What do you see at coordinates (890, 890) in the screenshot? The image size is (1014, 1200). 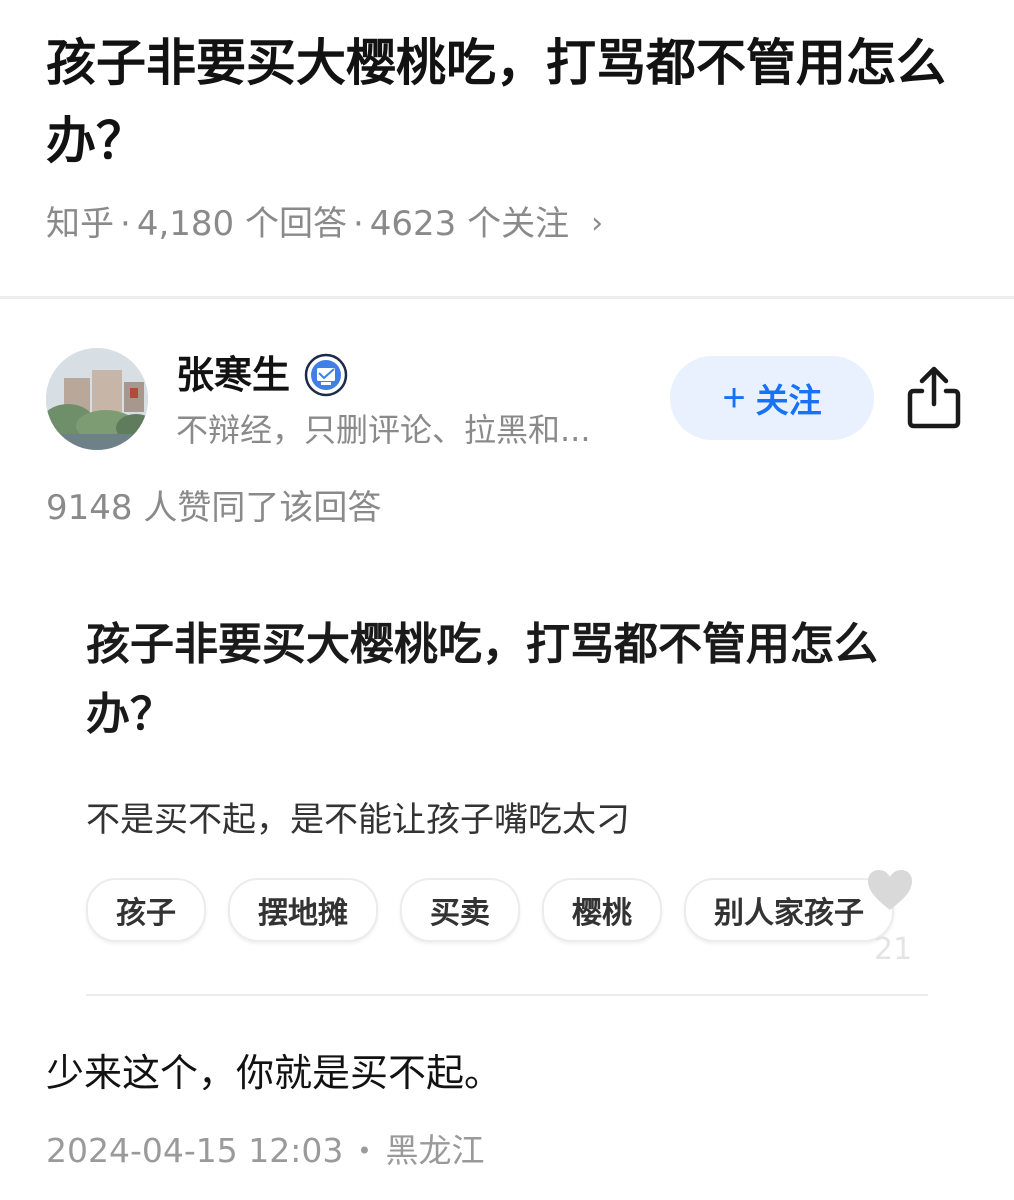 I see `heart-icon` at bounding box center [890, 890].